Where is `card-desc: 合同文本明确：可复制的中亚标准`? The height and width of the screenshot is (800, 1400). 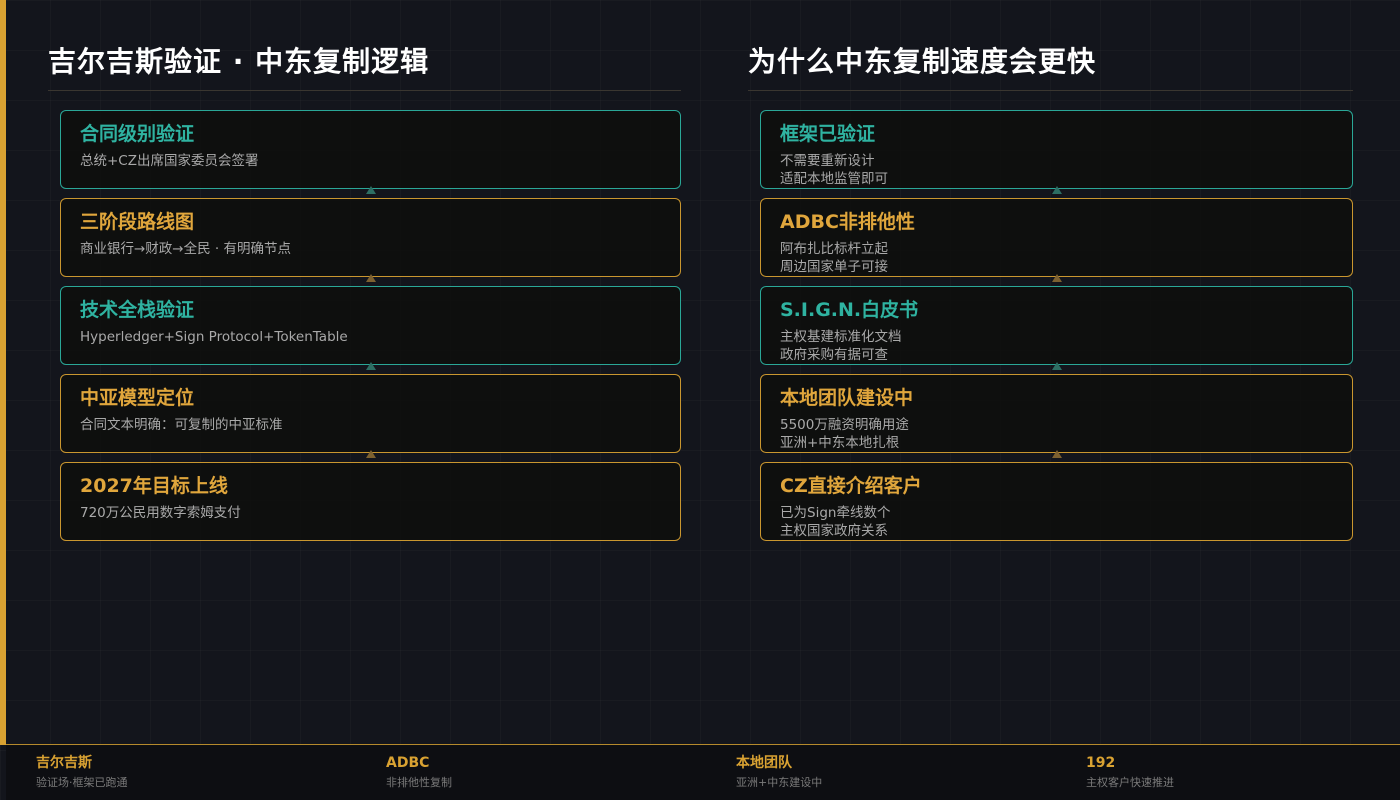
card-desc: 合同文本明确：可复制的中亚标准 is located at coordinates (181, 425).